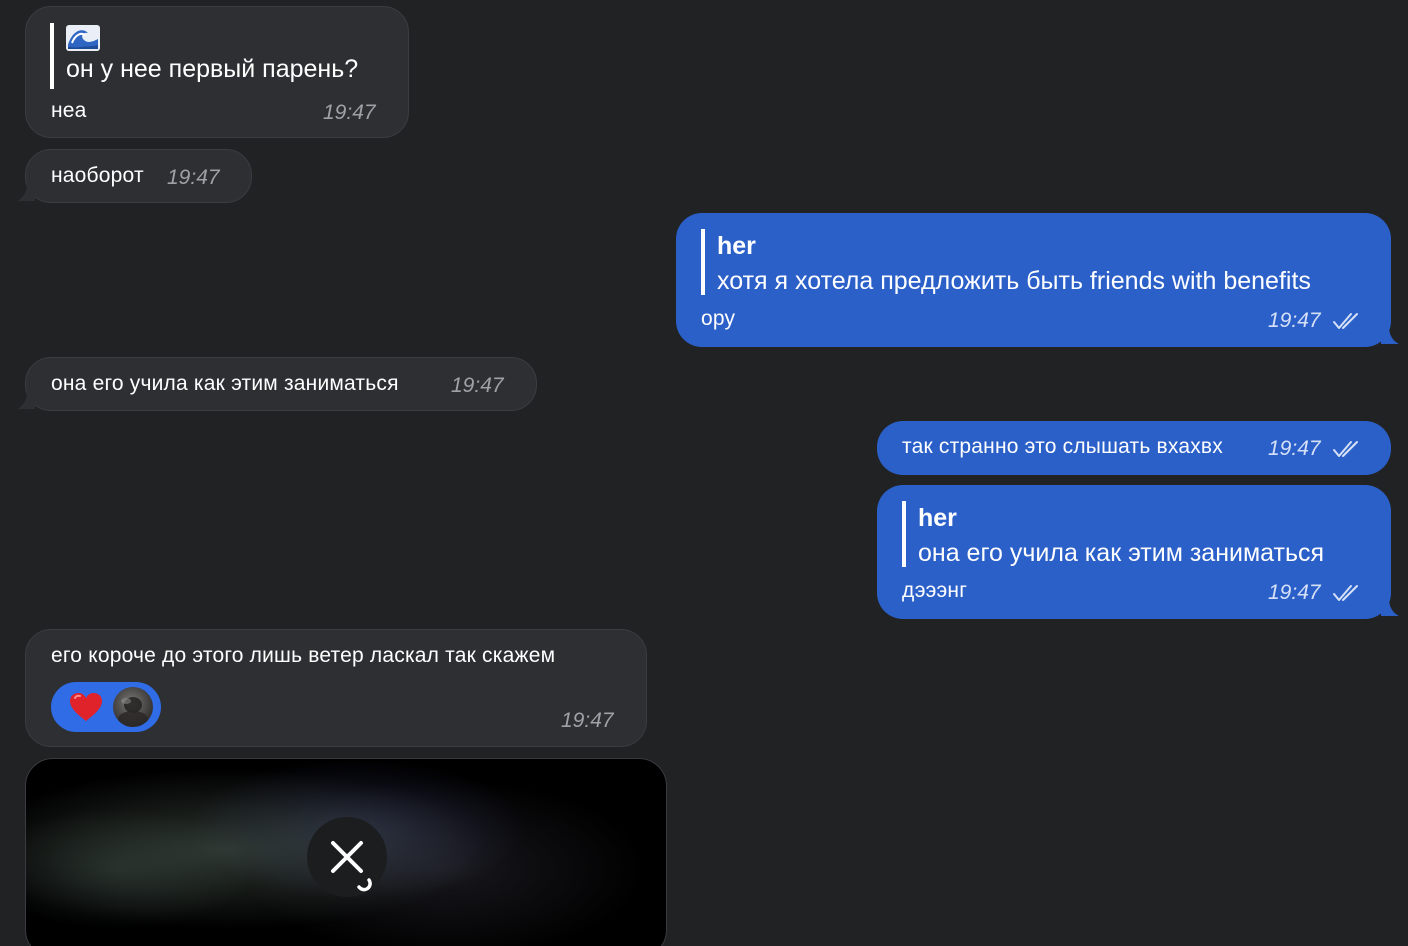 The height and width of the screenshot is (946, 1408). What do you see at coordinates (212, 69) in the screenshot?
I see `quoted-message-text: он у нее первый парень?` at bounding box center [212, 69].